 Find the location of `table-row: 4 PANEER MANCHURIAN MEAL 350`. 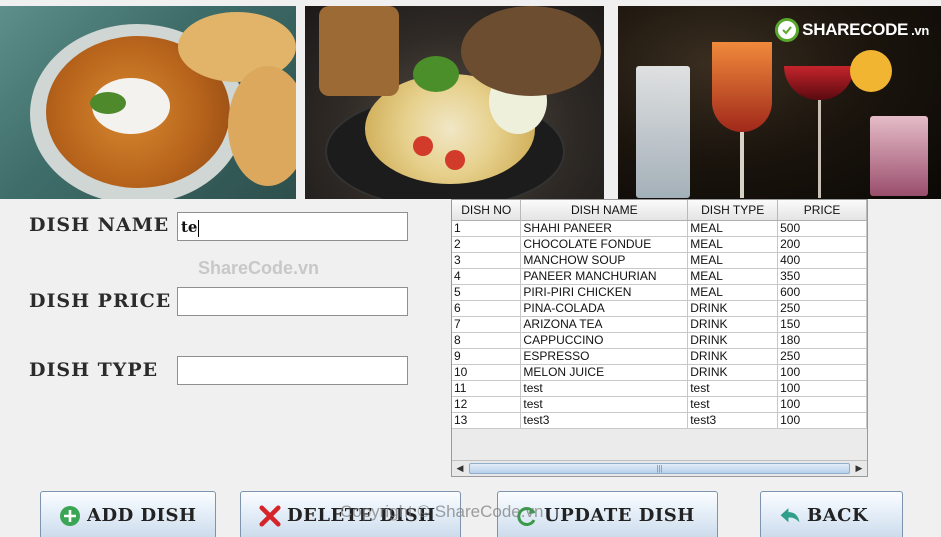

table-row: 4 PANEER MANCHURIAN MEAL 350 is located at coordinates (659, 276).